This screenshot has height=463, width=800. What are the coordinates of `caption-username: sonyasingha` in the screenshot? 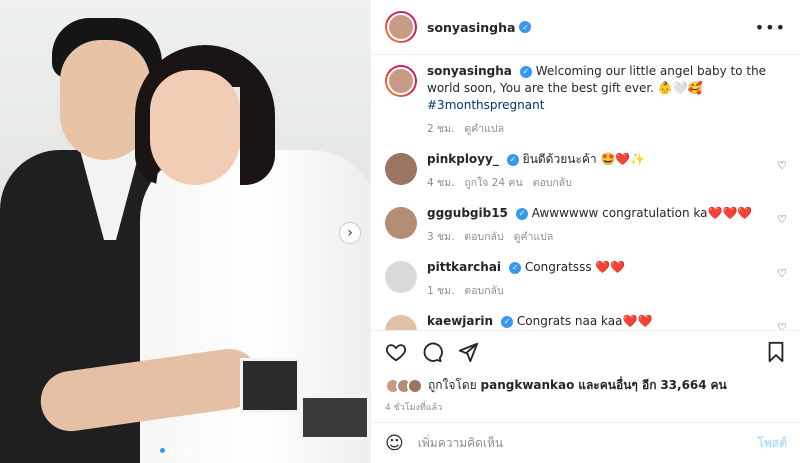 It's located at (469, 71).